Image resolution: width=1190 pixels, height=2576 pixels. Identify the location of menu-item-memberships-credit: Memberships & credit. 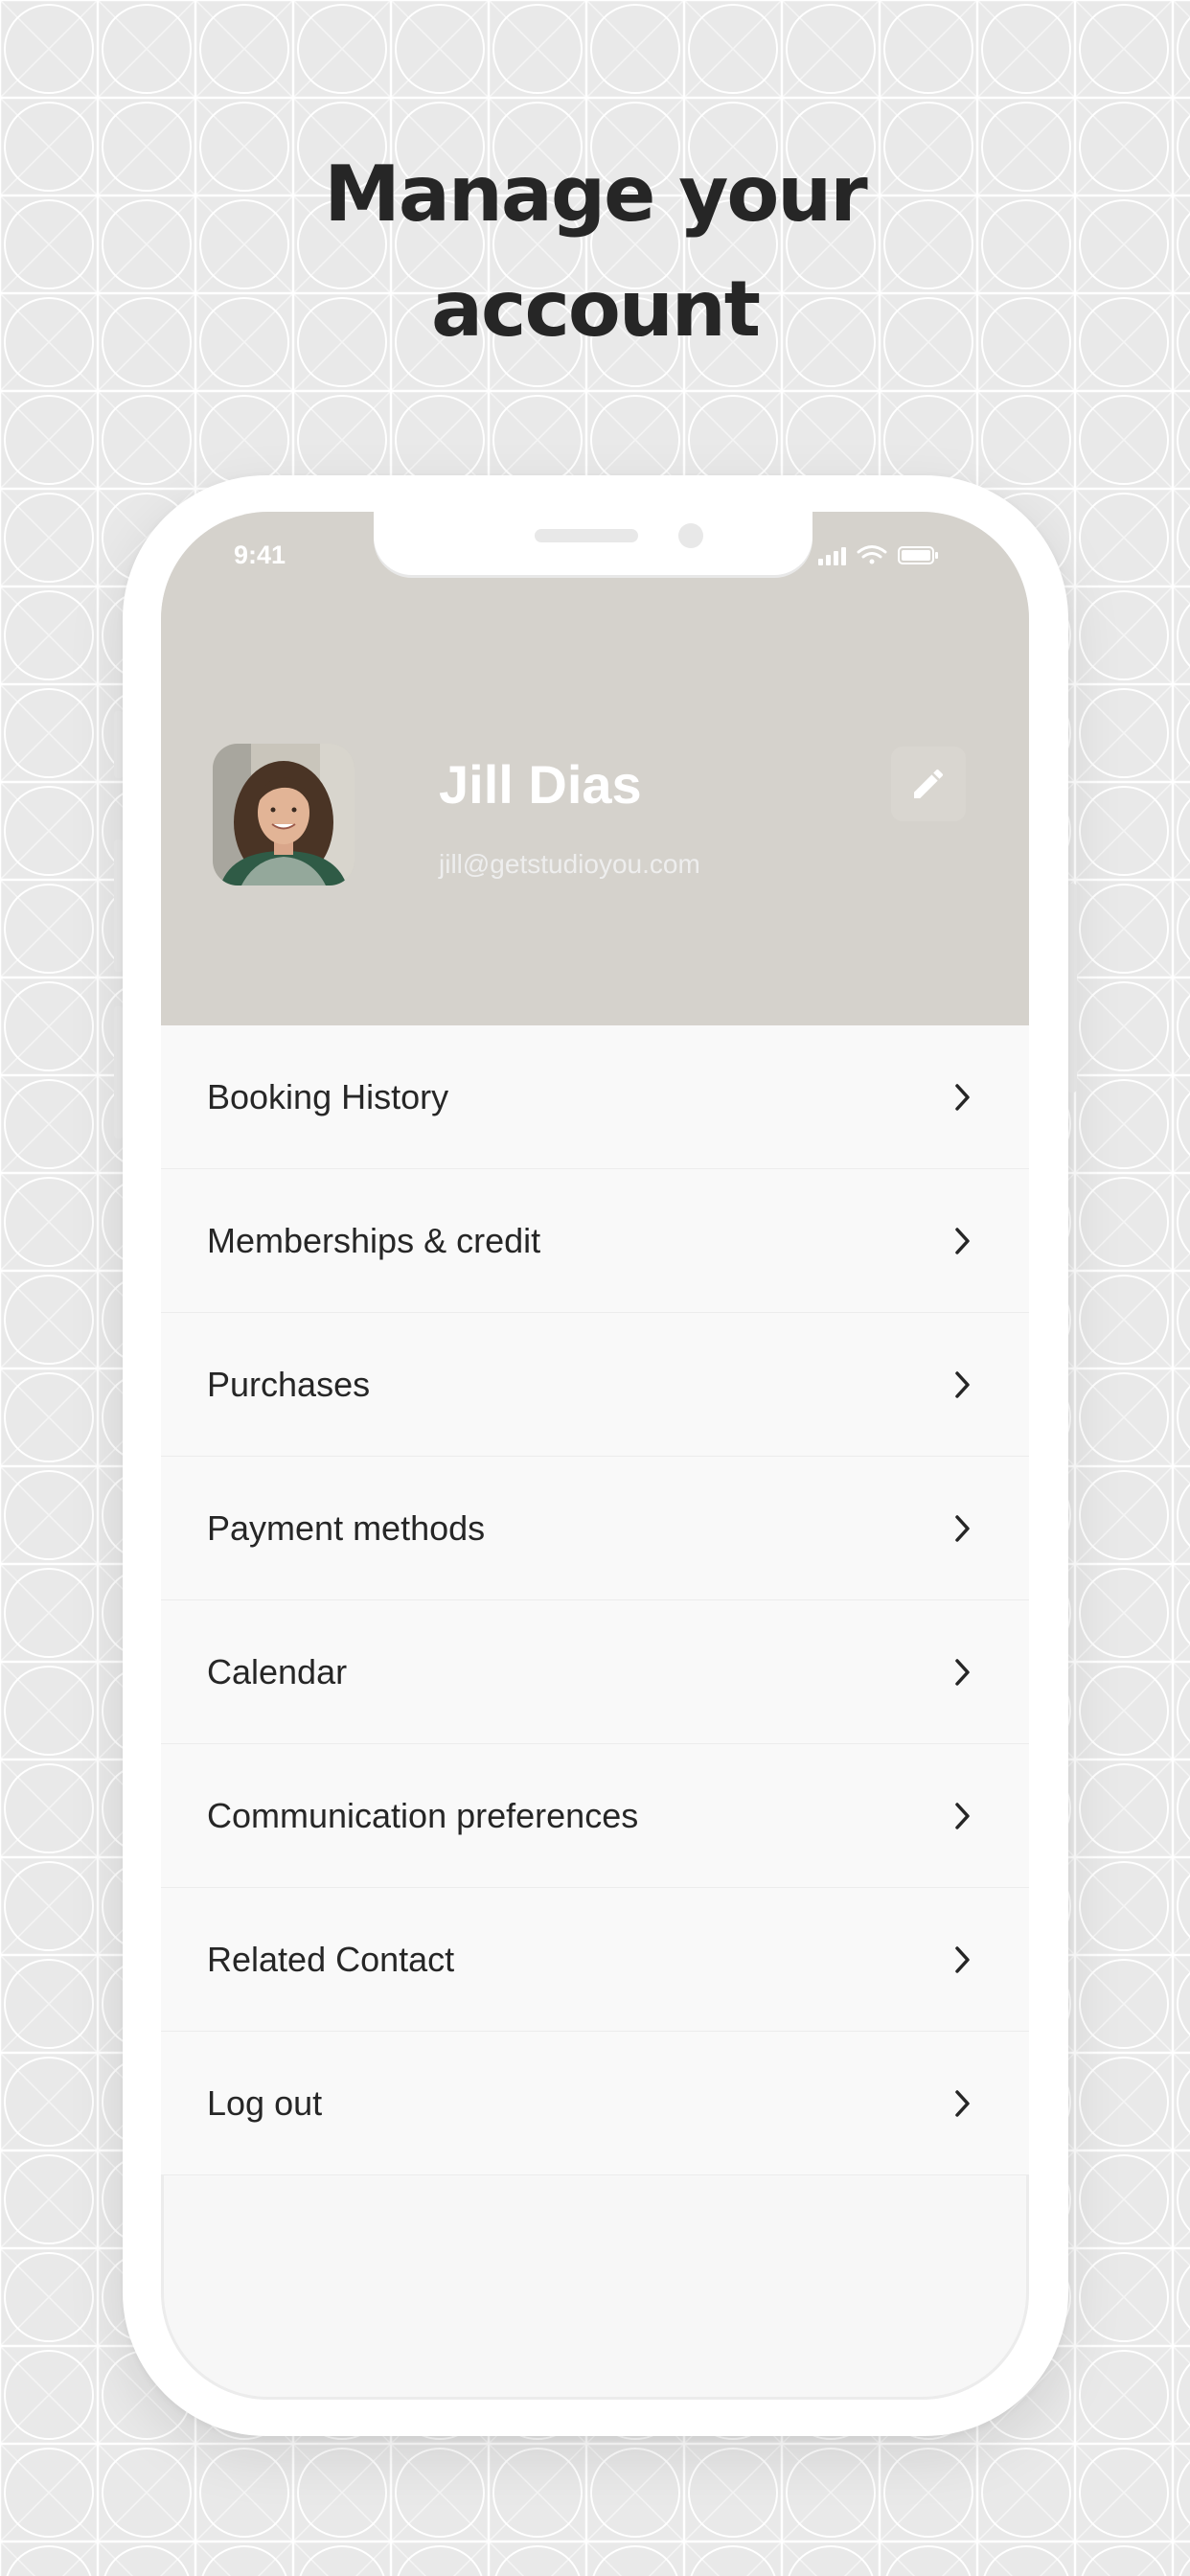
(595, 1241).